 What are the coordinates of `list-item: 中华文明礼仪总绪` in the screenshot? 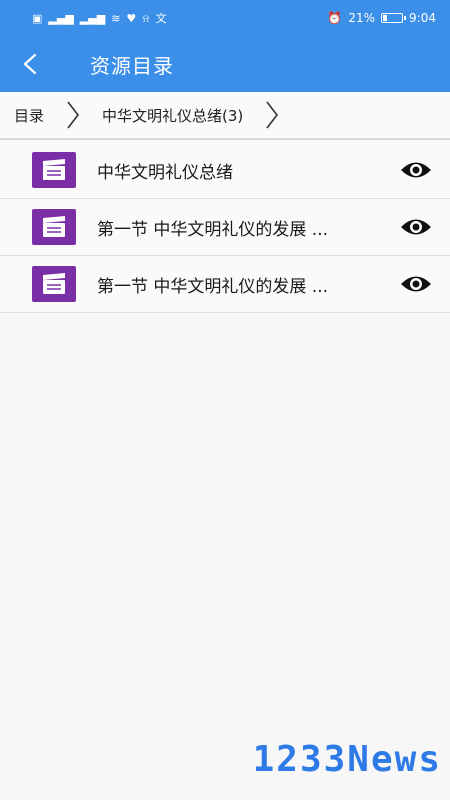 It's located at (225, 170).